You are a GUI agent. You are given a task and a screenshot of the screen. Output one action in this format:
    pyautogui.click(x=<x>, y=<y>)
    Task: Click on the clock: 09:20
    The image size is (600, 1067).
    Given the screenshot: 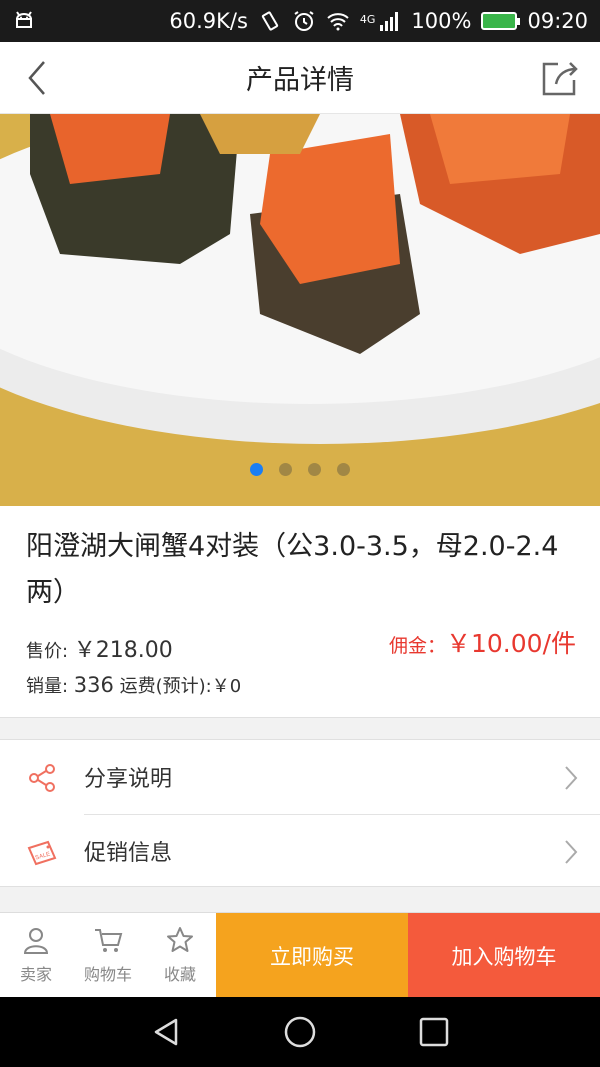 What is the action you would take?
    pyautogui.click(x=557, y=21)
    